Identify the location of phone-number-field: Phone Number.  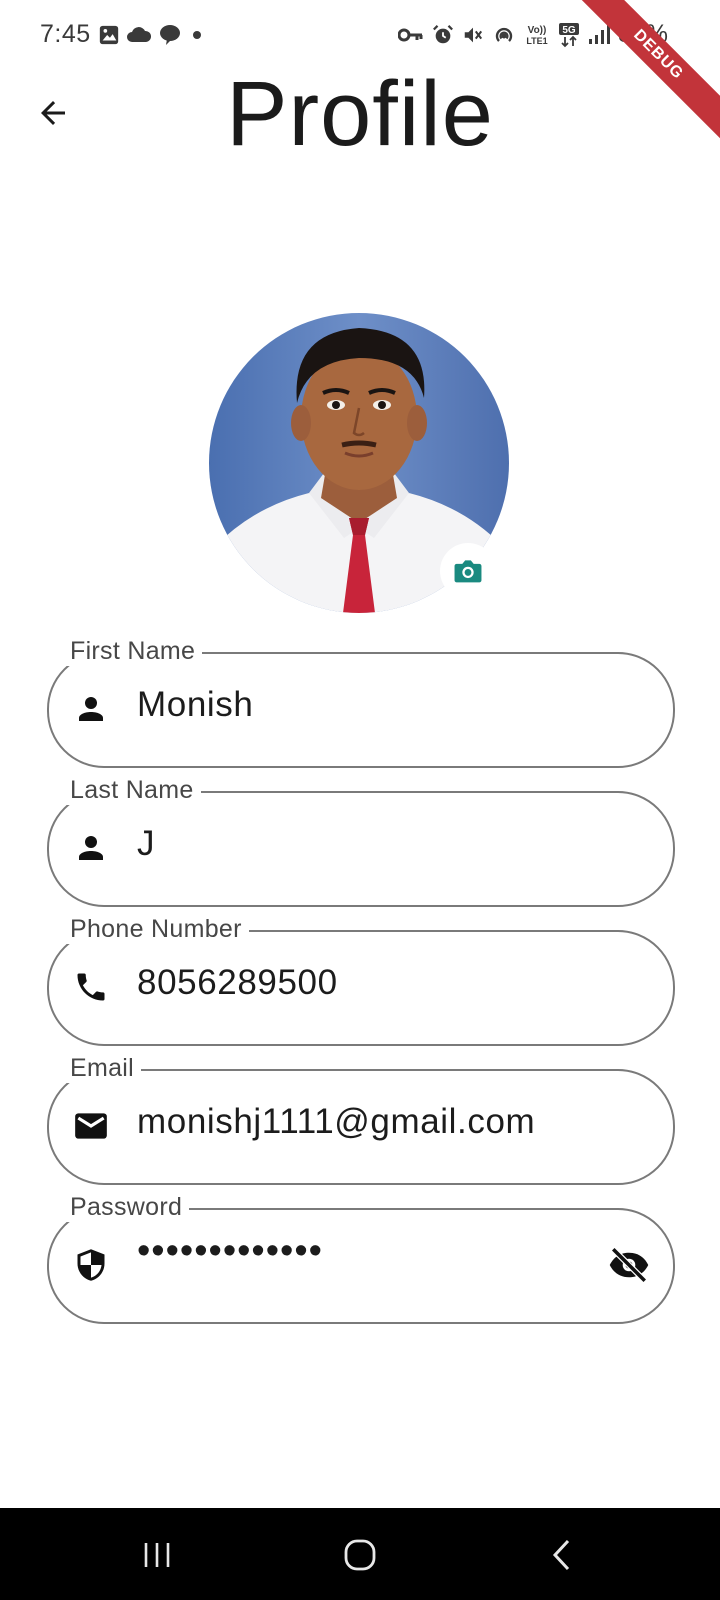
(361, 980).